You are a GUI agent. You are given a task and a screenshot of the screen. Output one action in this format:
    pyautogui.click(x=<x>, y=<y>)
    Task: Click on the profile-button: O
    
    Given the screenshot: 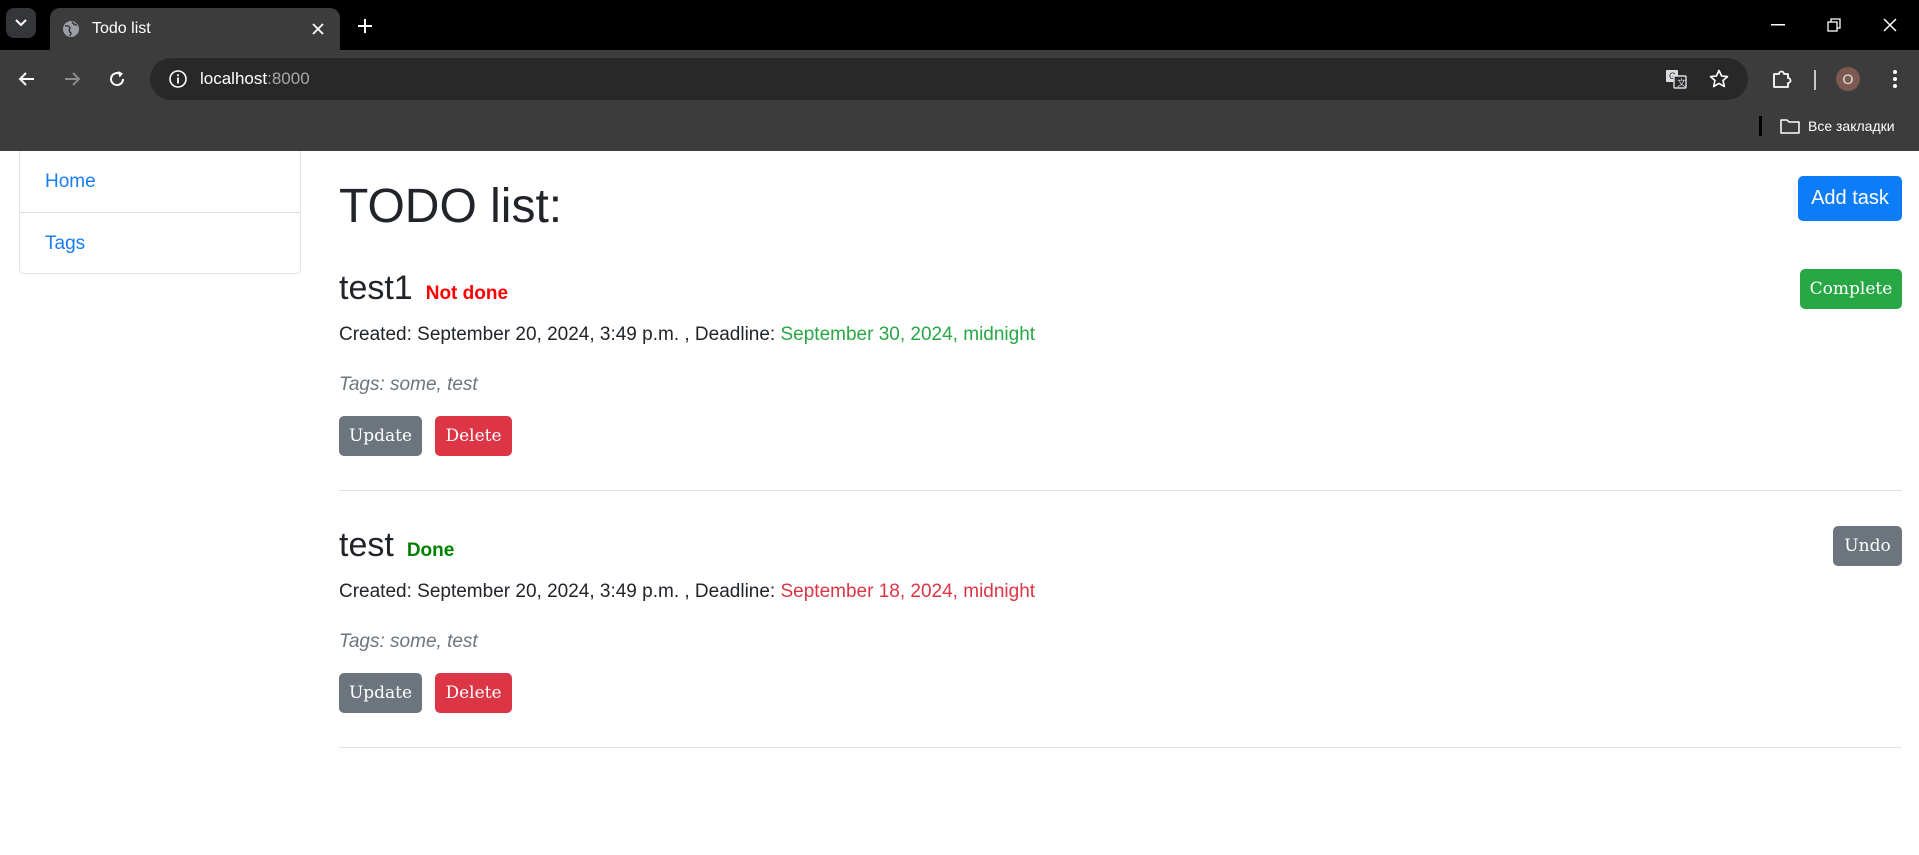 What is the action you would take?
    pyautogui.click(x=1848, y=79)
    